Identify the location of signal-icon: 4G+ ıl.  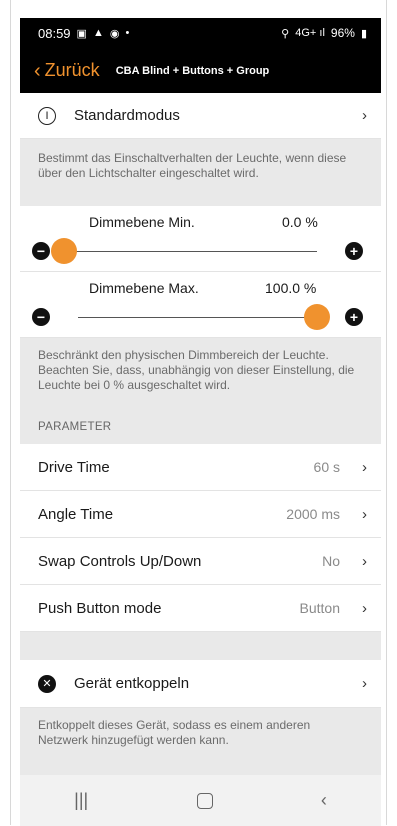
(310, 33).